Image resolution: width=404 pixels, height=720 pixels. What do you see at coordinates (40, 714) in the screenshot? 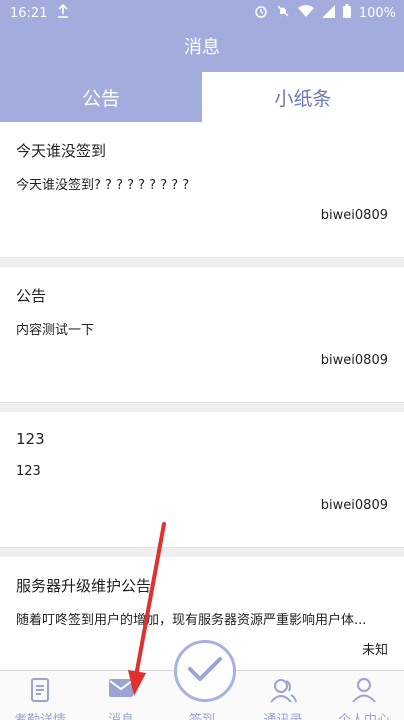
I see `nav-label: 考勤详情` at bounding box center [40, 714].